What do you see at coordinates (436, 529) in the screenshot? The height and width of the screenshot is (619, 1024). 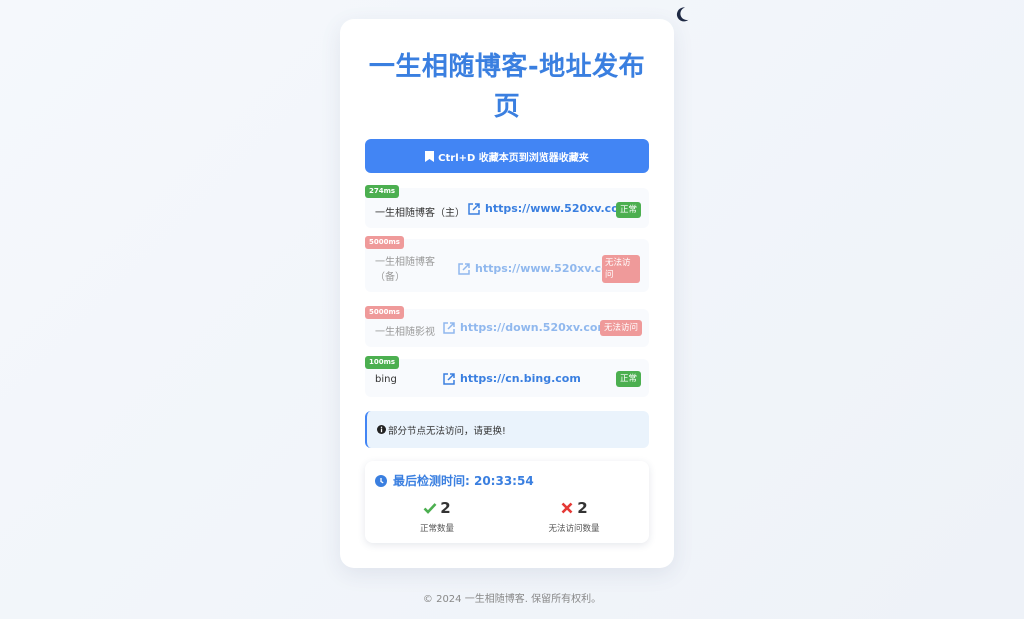 I see `ok-label: 正常数量` at bounding box center [436, 529].